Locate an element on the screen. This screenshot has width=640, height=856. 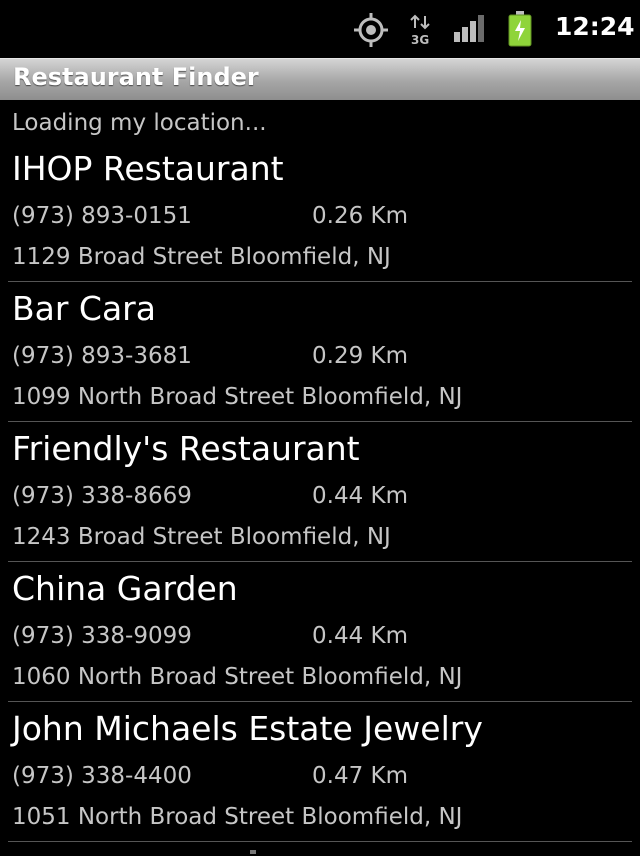
network-type: 3G is located at coordinates (420, 39).